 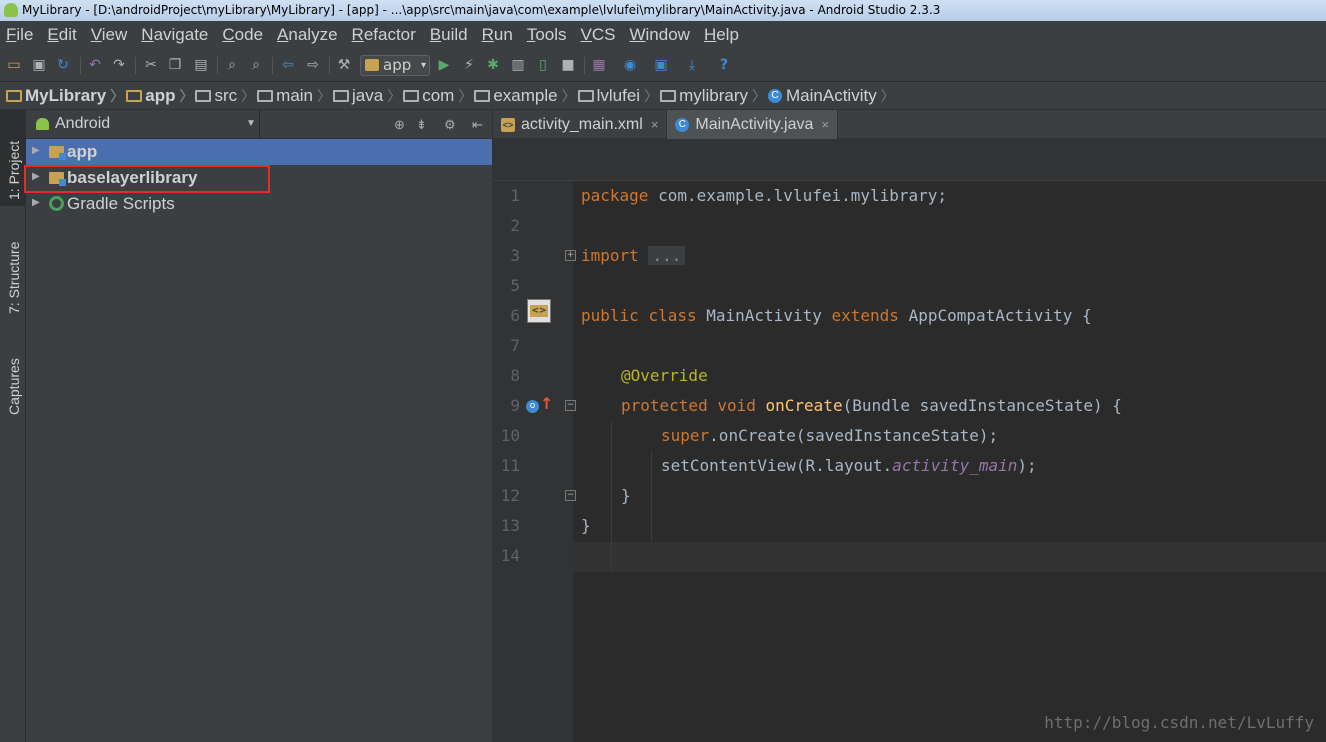 I want to click on menu-vcs: VCS, so click(x=598, y=35).